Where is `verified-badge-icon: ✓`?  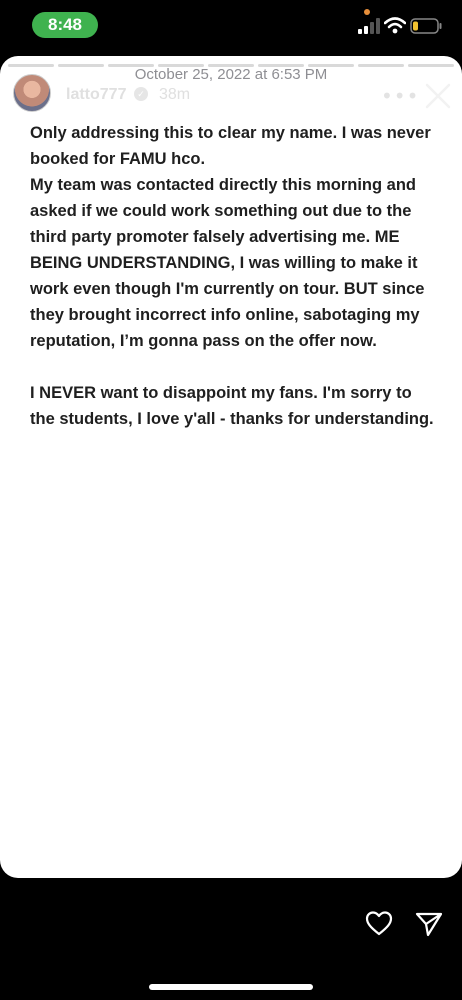 verified-badge-icon: ✓ is located at coordinates (141, 94).